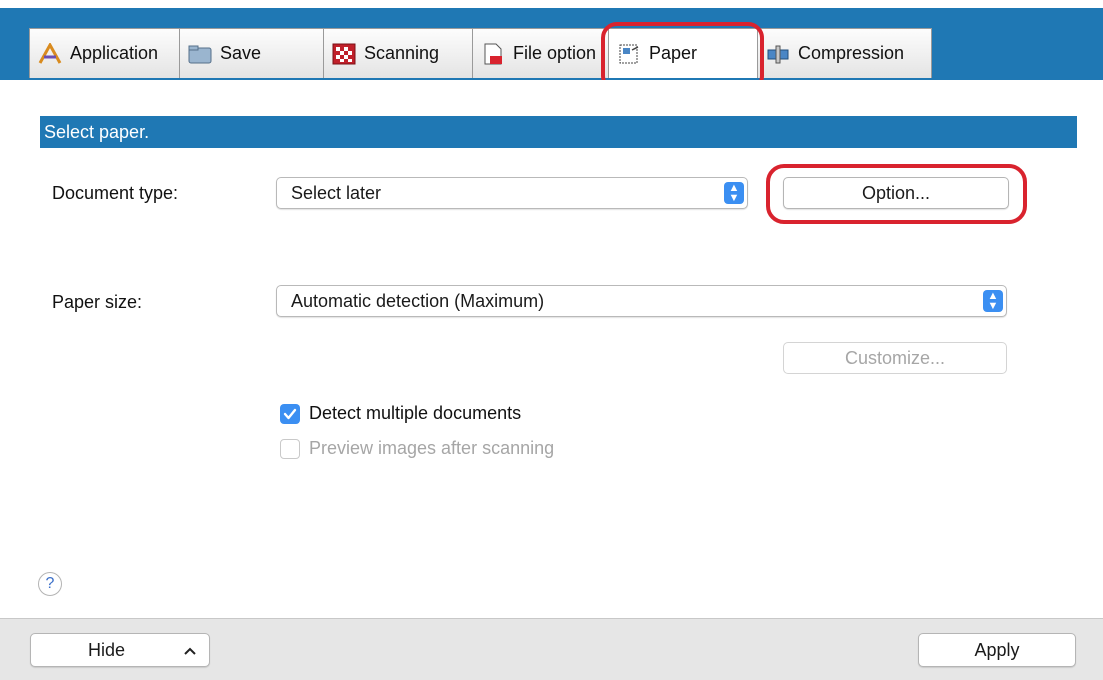 The height and width of the screenshot is (680, 1103). What do you see at coordinates (493, 54) in the screenshot?
I see `pdf-file-icon` at bounding box center [493, 54].